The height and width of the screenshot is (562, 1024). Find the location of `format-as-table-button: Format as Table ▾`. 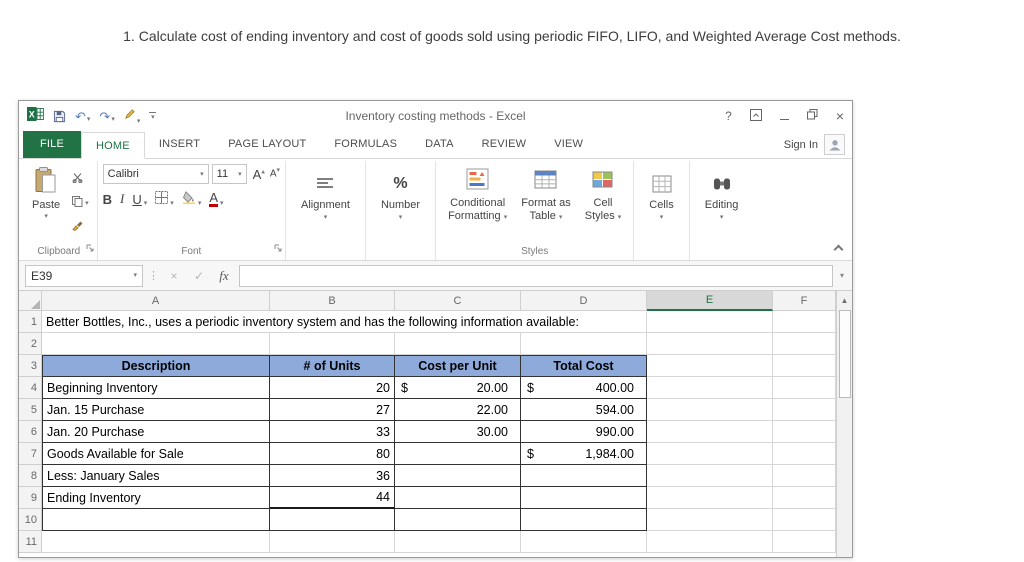

format-as-table-button: Format as Table ▾ is located at coordinates (546, 193).